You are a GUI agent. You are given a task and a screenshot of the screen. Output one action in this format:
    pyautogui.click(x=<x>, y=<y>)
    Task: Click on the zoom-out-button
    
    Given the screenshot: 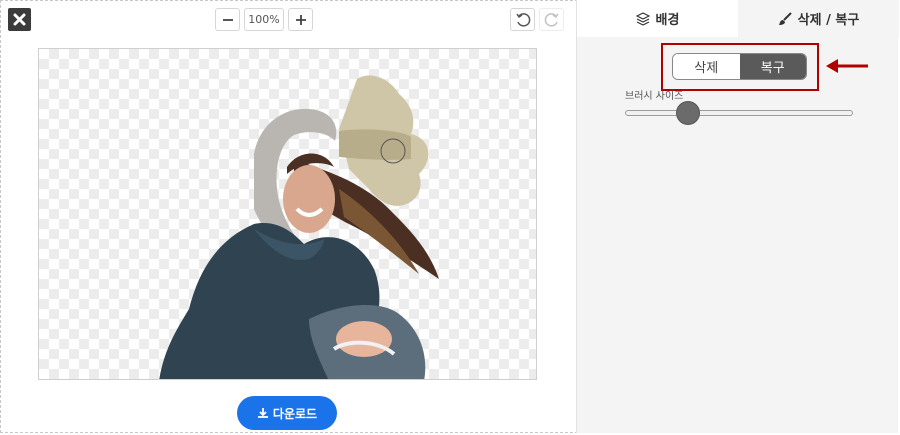 What is the action you would take?
    pyautogui.click(x=227, y=19)
    